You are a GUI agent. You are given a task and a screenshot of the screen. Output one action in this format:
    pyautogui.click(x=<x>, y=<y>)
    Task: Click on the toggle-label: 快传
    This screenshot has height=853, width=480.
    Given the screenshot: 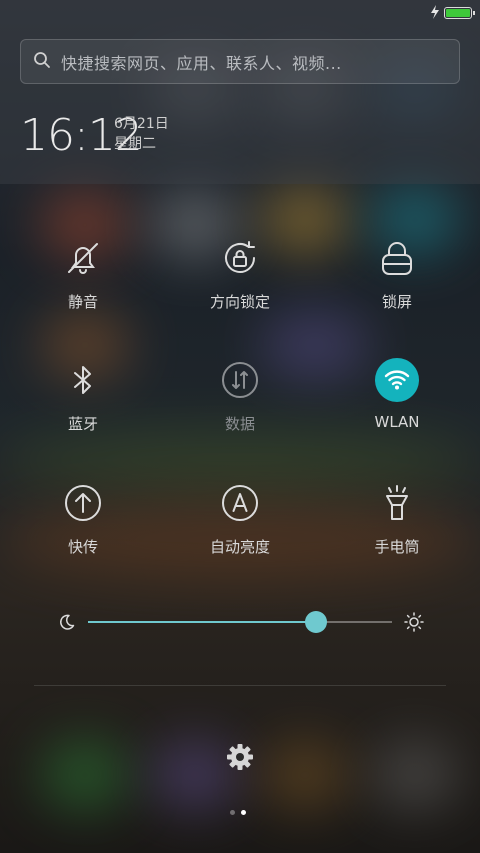 What is the action you would take?
    pyautogui.click(x=82, y=547)
    